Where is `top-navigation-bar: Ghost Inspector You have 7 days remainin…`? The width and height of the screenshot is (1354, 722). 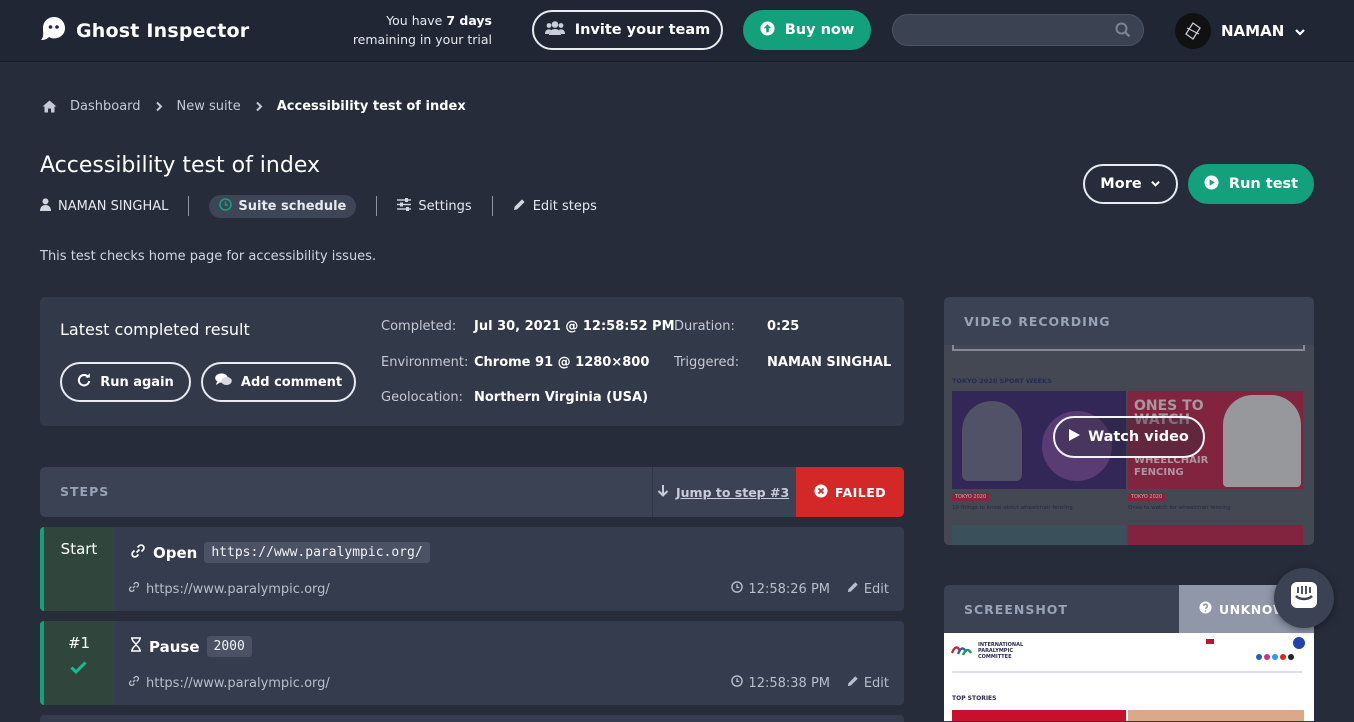 top-navigation-bar: Ghost Inspector You have 7 days remainin… is located at coordinates (677, 31).